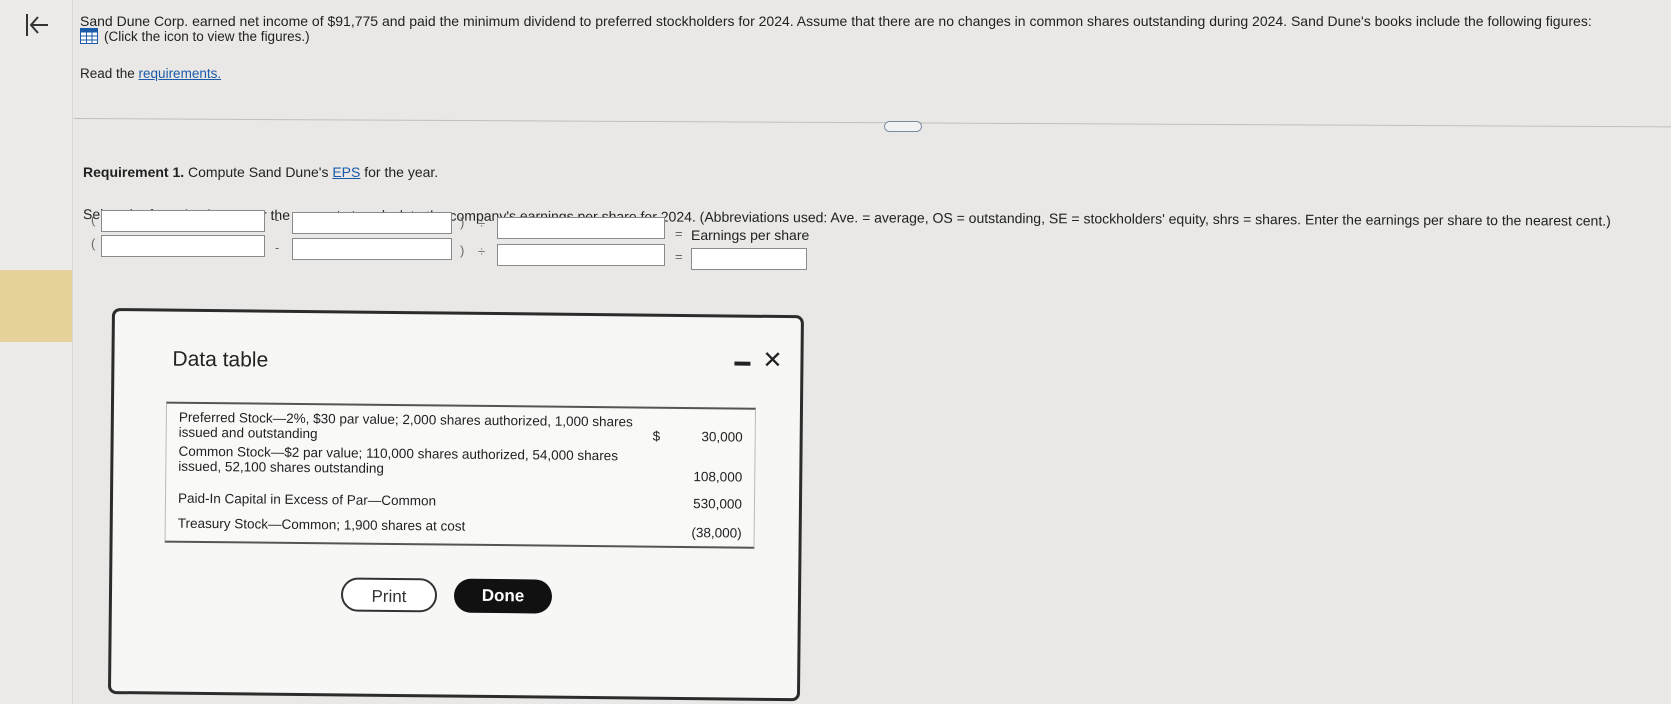 The image size is (1671, 704). Describe the element at coordinates (772, 360) in the screenshot. I see `close-icon: ✕` at that location.